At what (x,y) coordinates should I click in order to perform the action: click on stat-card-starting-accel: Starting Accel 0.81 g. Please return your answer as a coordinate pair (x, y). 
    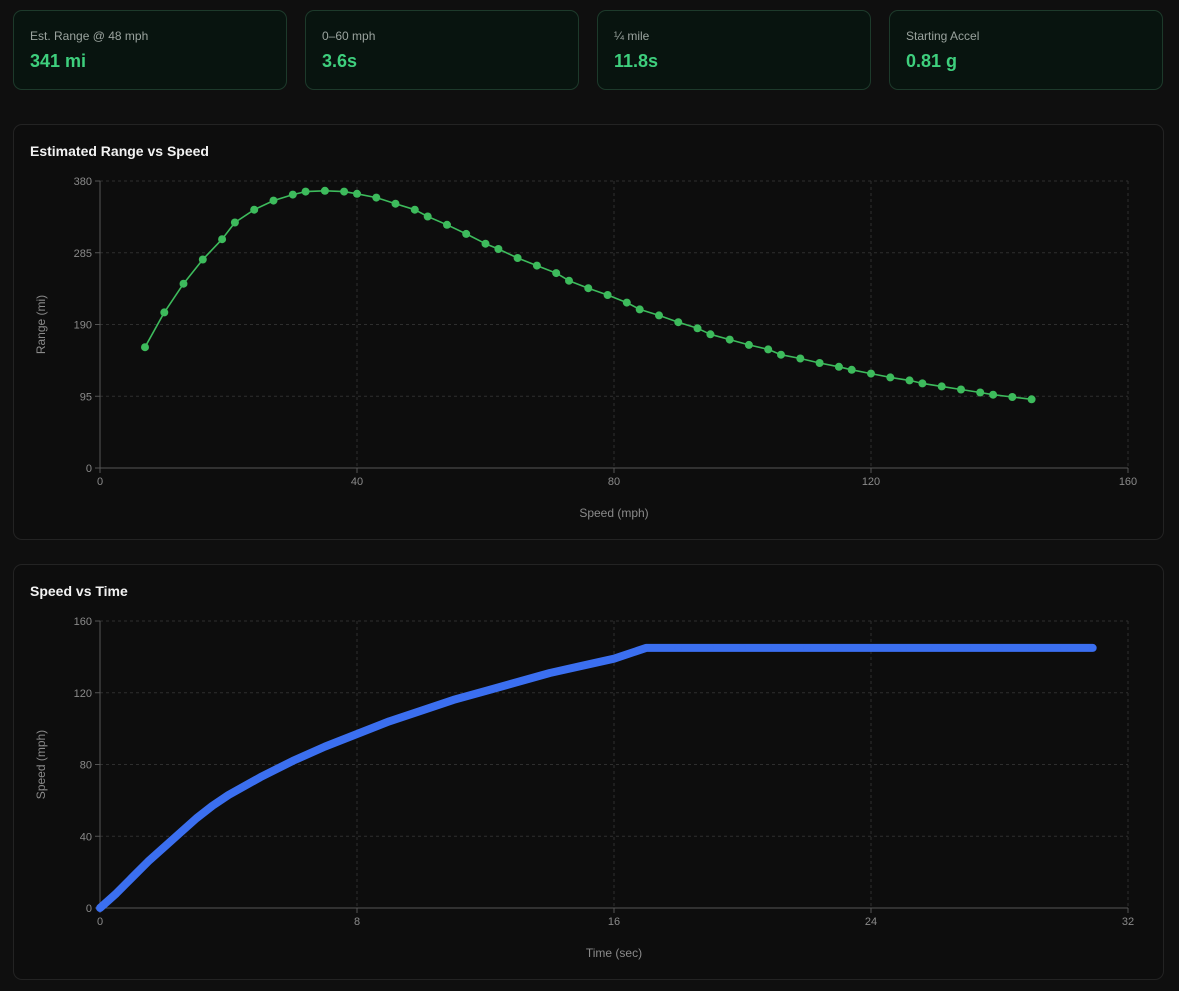
    Looking at the image, I should click on (1026, 50).